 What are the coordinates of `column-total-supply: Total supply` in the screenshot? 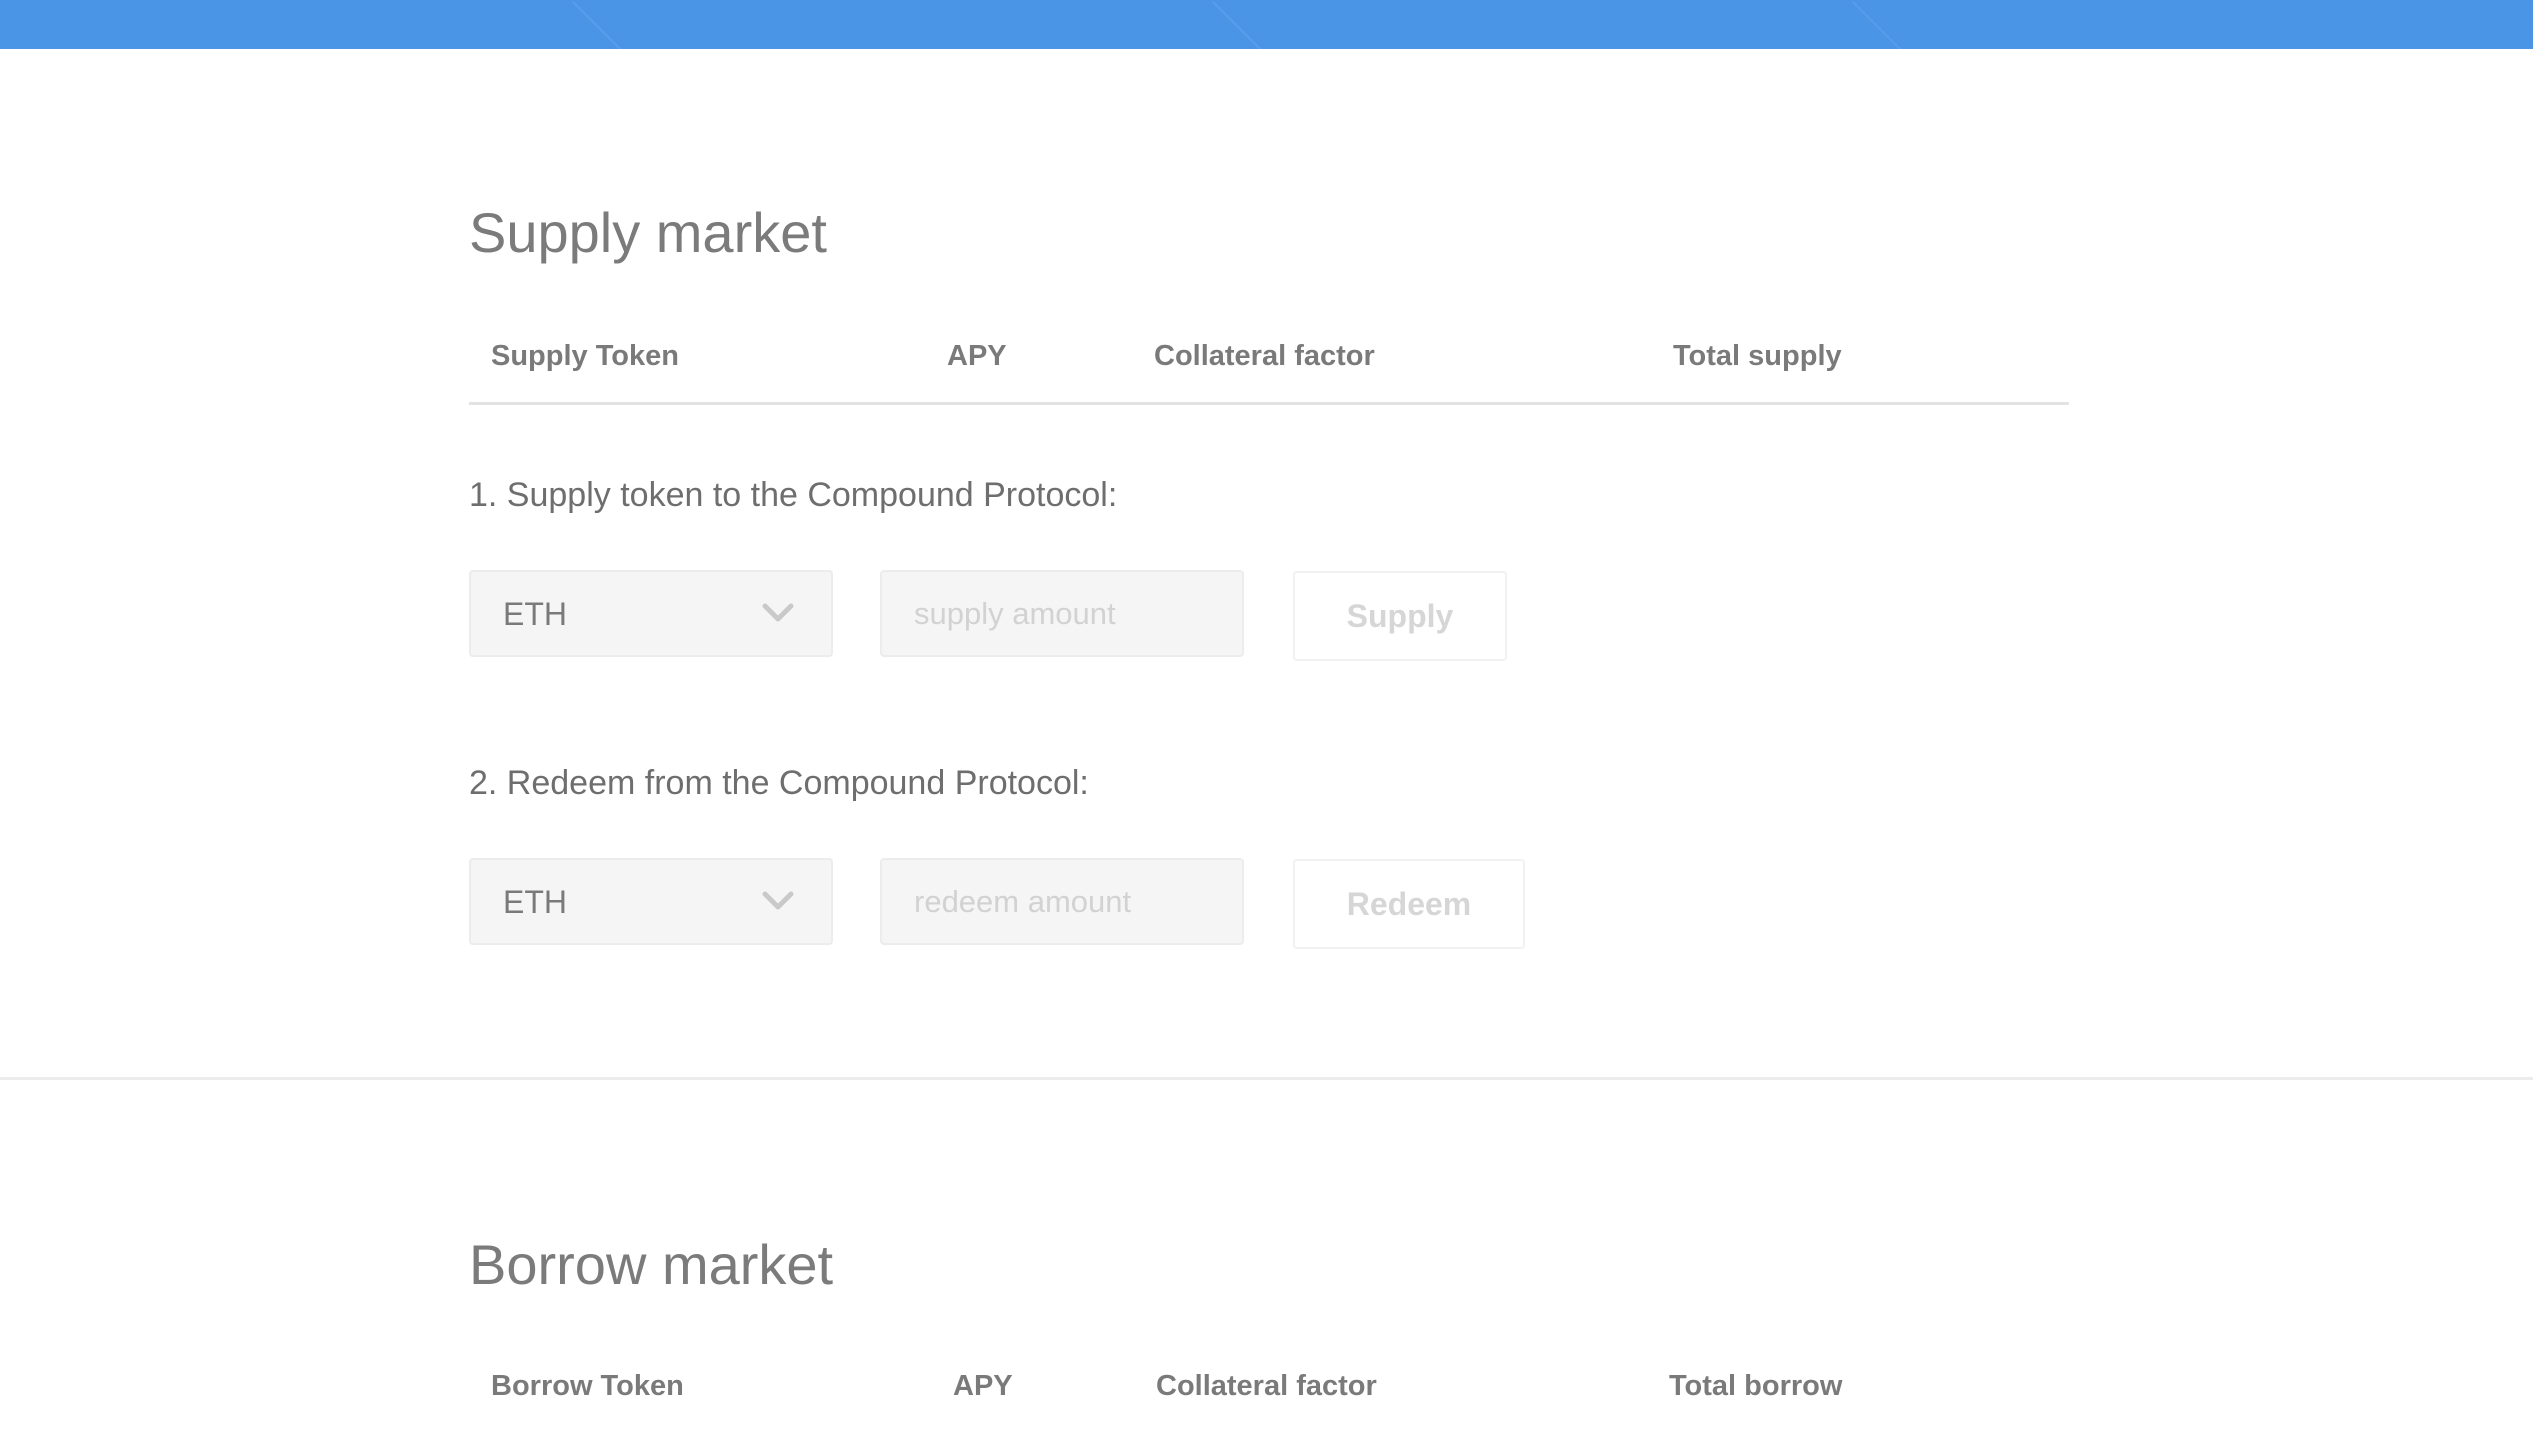 It's located at (1757, 356).